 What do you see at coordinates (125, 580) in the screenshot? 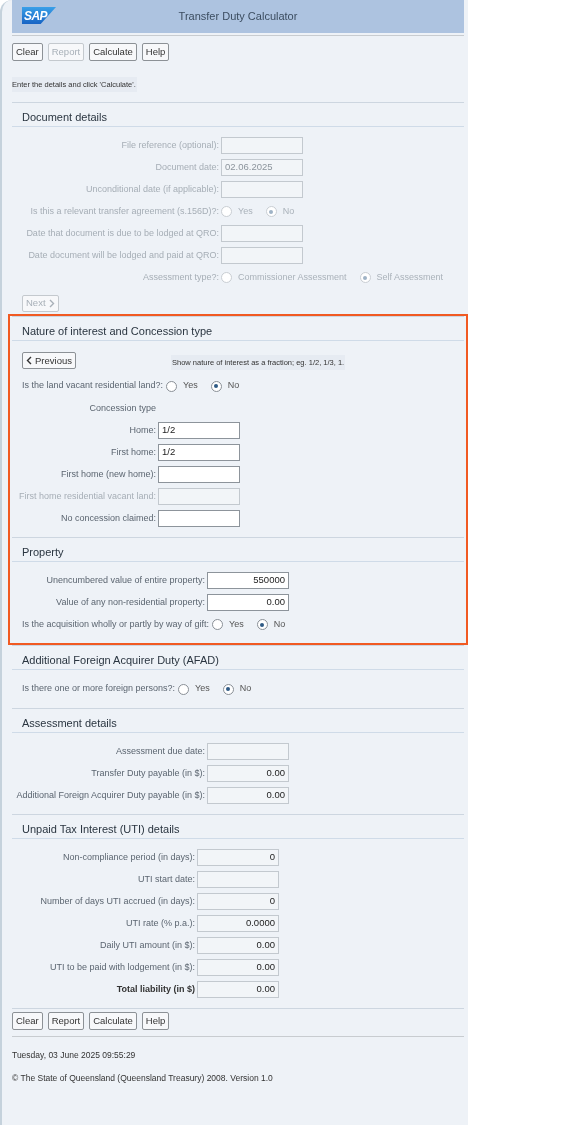
I see `field-label: Unencumbered value of entire property:` at bounding box center [125, 580].